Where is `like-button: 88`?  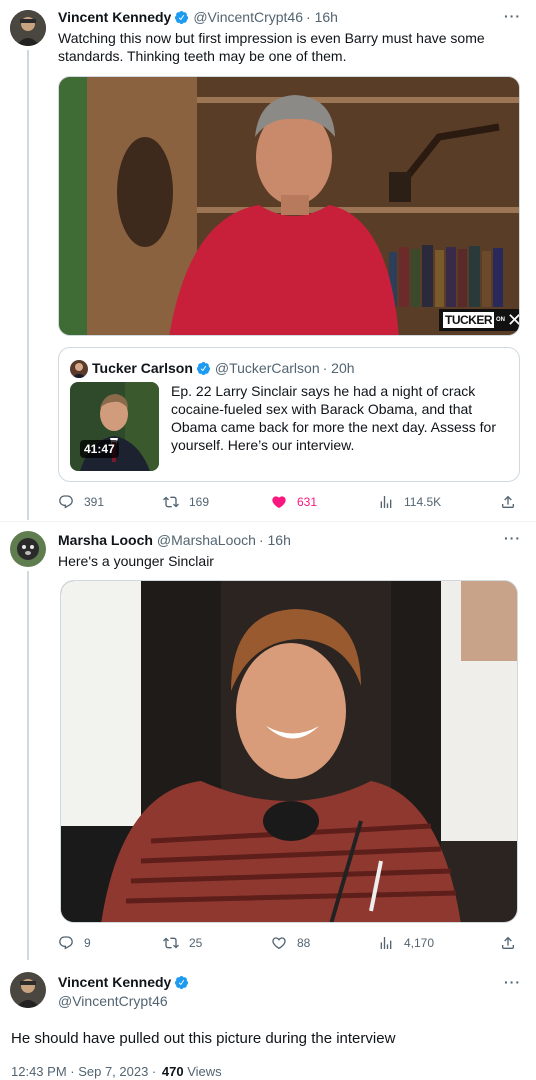 like-button: 88 is located at coordinates (290, 943).